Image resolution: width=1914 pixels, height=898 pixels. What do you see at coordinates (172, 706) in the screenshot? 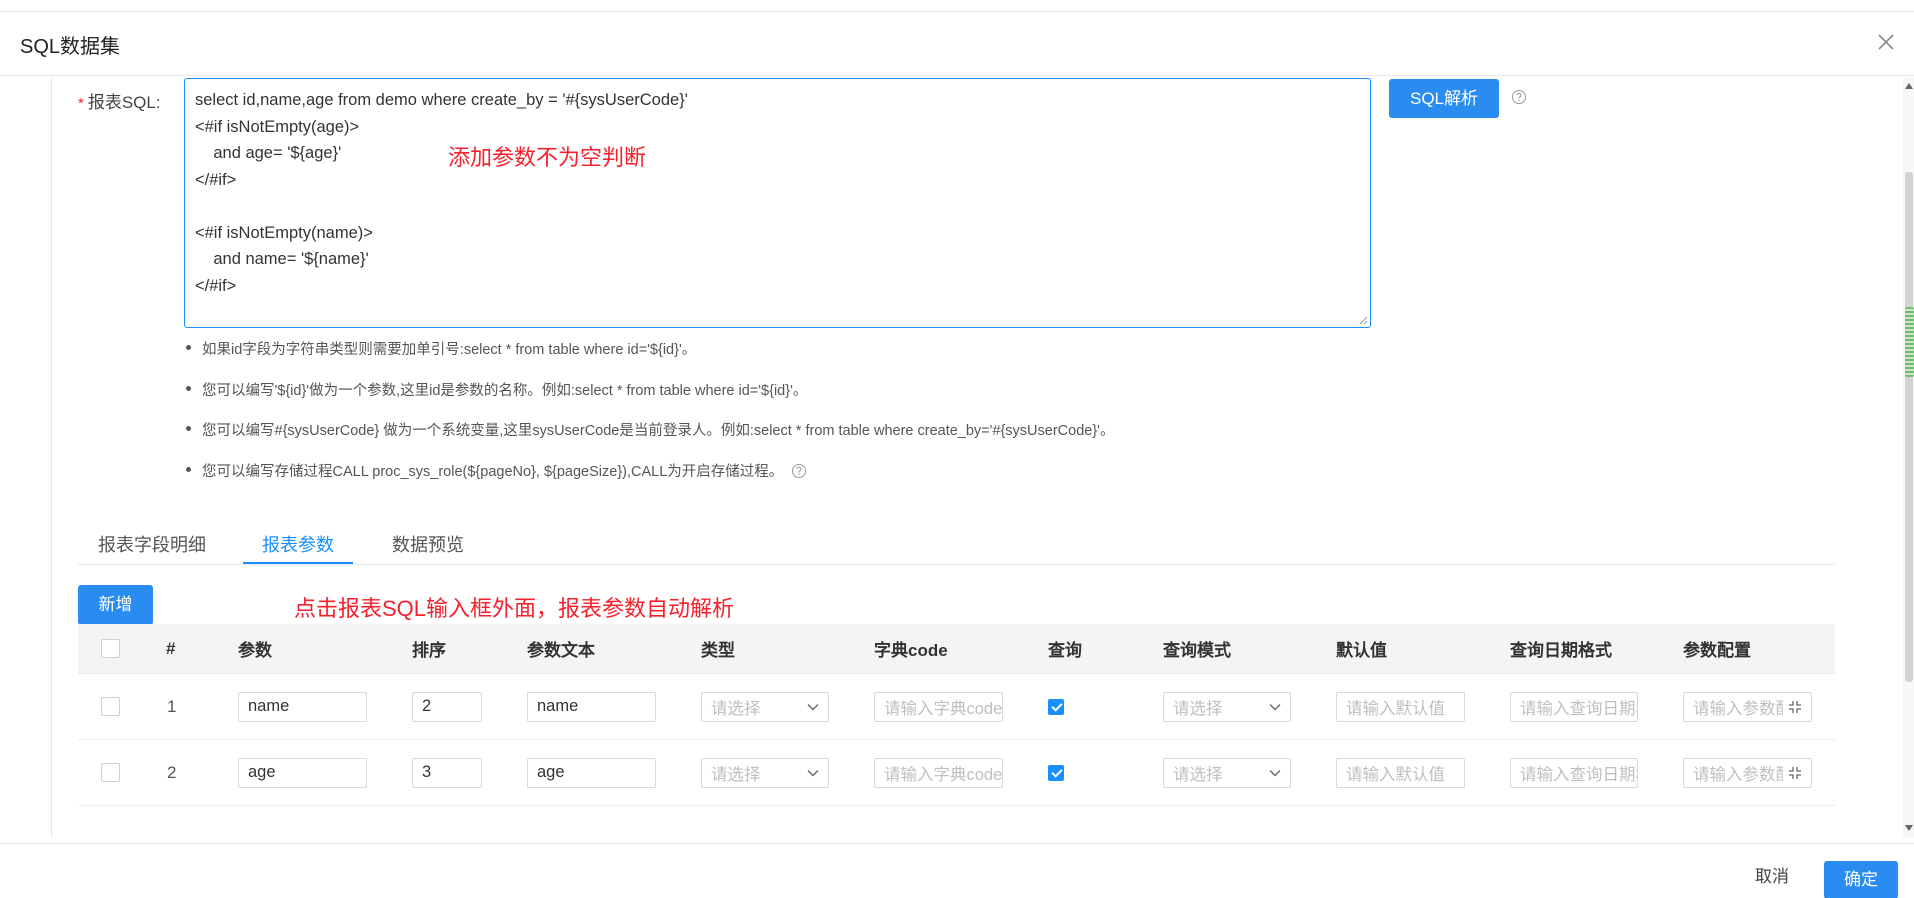
I see `row-index: 1` at bounding box center [172, 706].